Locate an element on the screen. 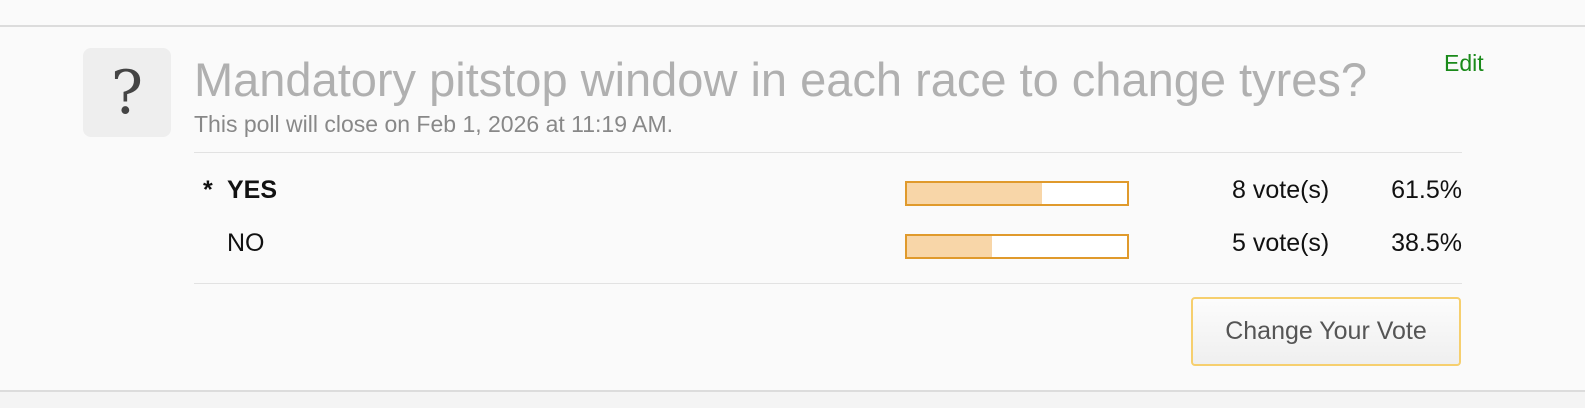 The width and height of the screenshot is (1585, 408). top-divider is located at coordinates (792, 26).